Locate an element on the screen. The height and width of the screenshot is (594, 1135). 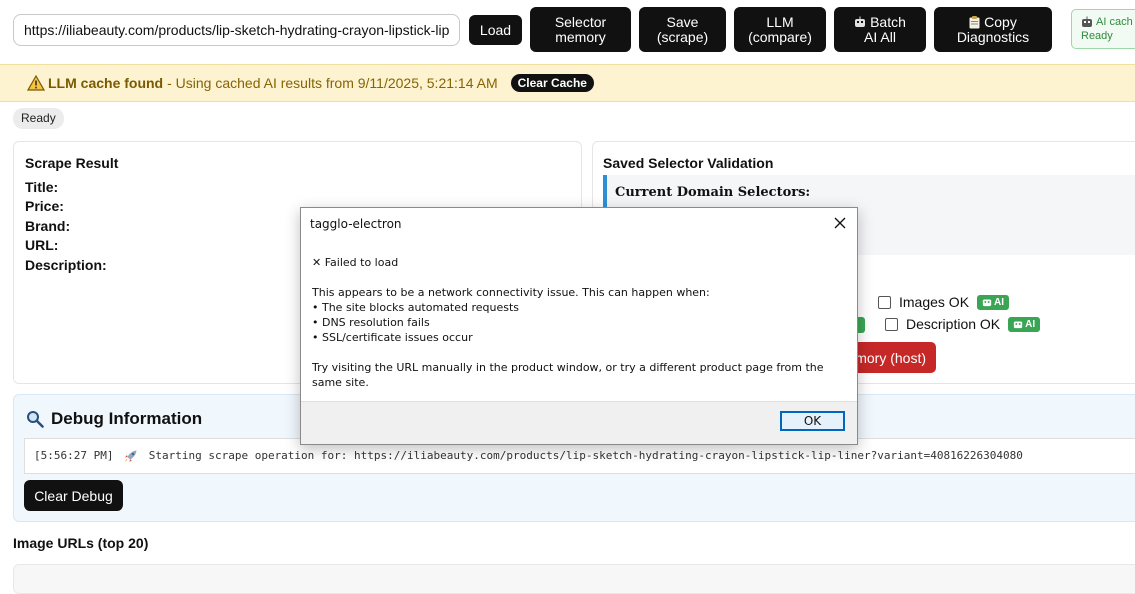
save-scrape-button: Save (scrape) is located at coordinates (682, 29).